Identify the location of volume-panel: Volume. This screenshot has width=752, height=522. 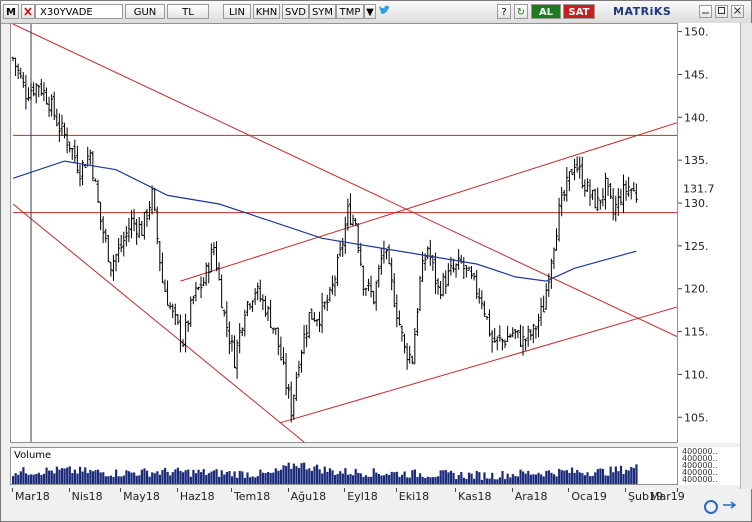
(344, 466).